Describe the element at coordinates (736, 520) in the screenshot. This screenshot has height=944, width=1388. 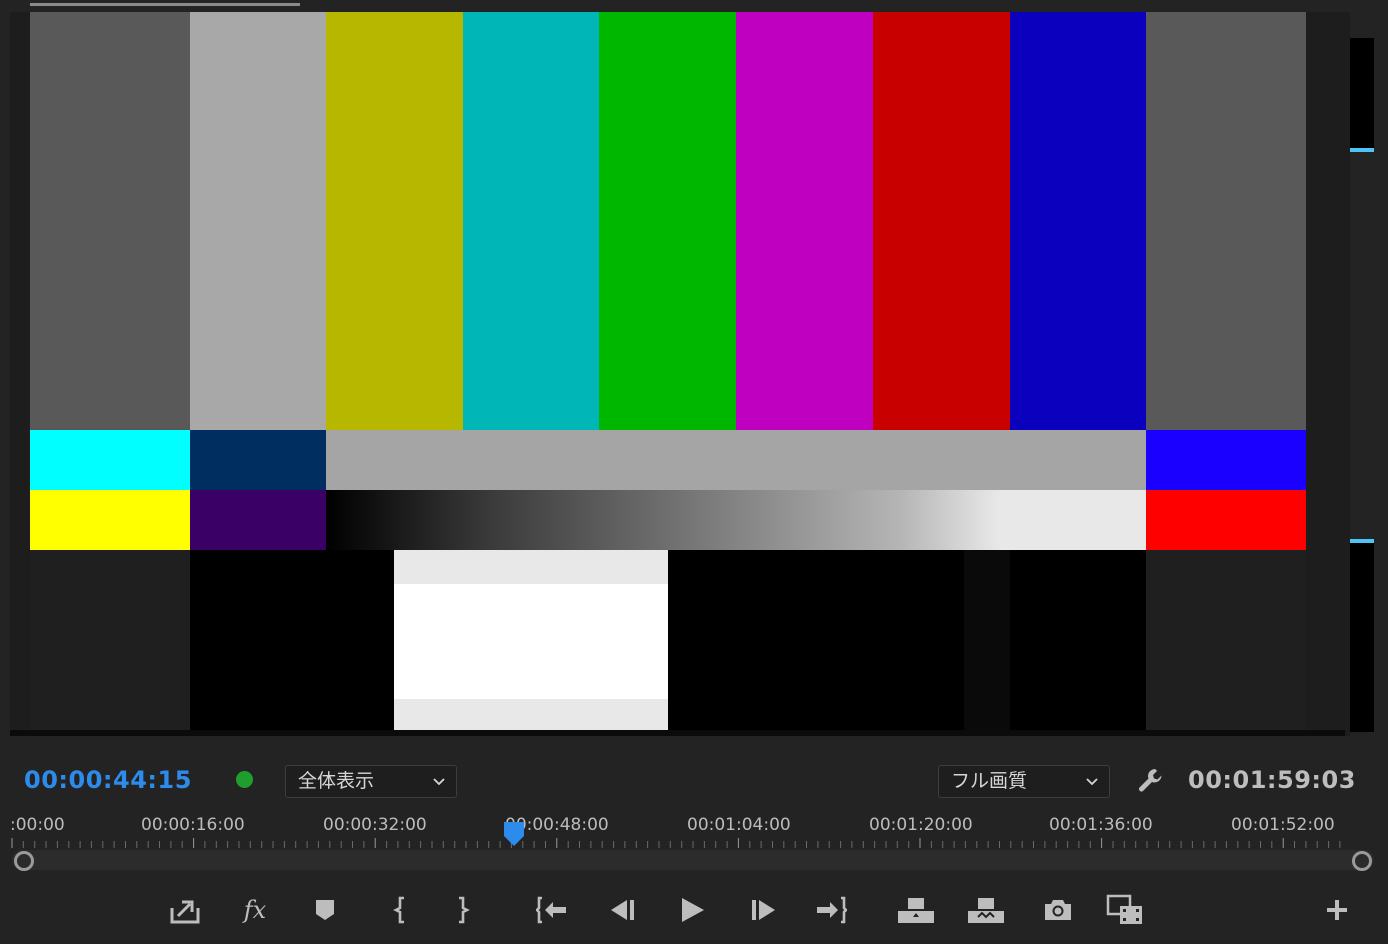
I see `bar-row3-gradient` at that location.